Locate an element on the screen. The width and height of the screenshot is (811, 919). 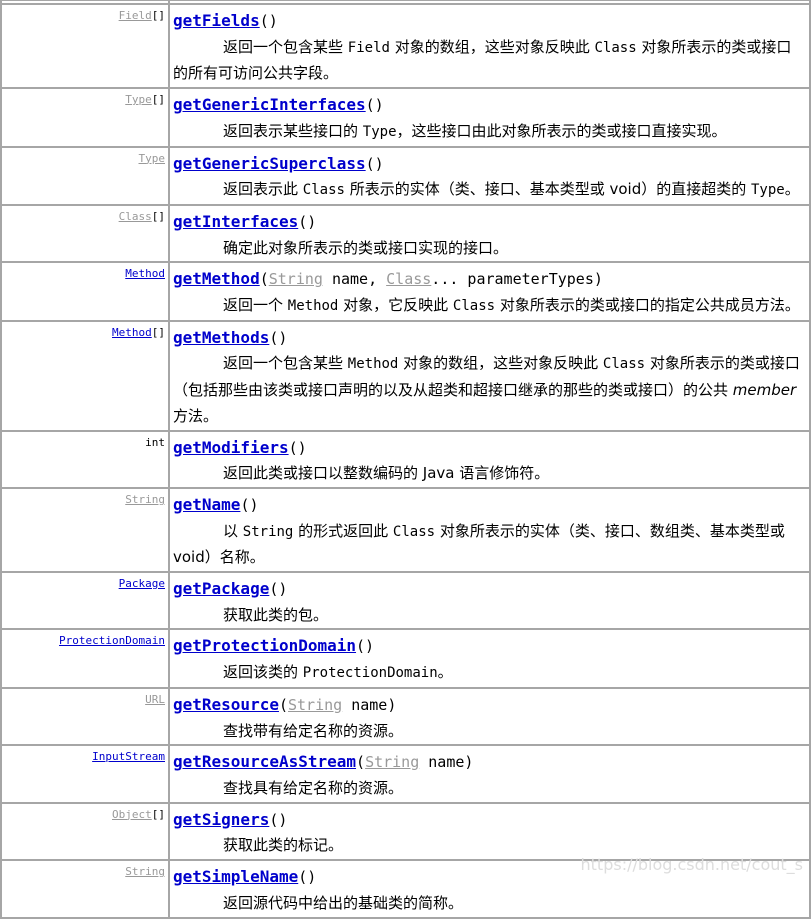
method-cell: getModifiers() 返回此类或接口以整数编码的 Java 语言修饰符。 is located at coordinates (489, 459).